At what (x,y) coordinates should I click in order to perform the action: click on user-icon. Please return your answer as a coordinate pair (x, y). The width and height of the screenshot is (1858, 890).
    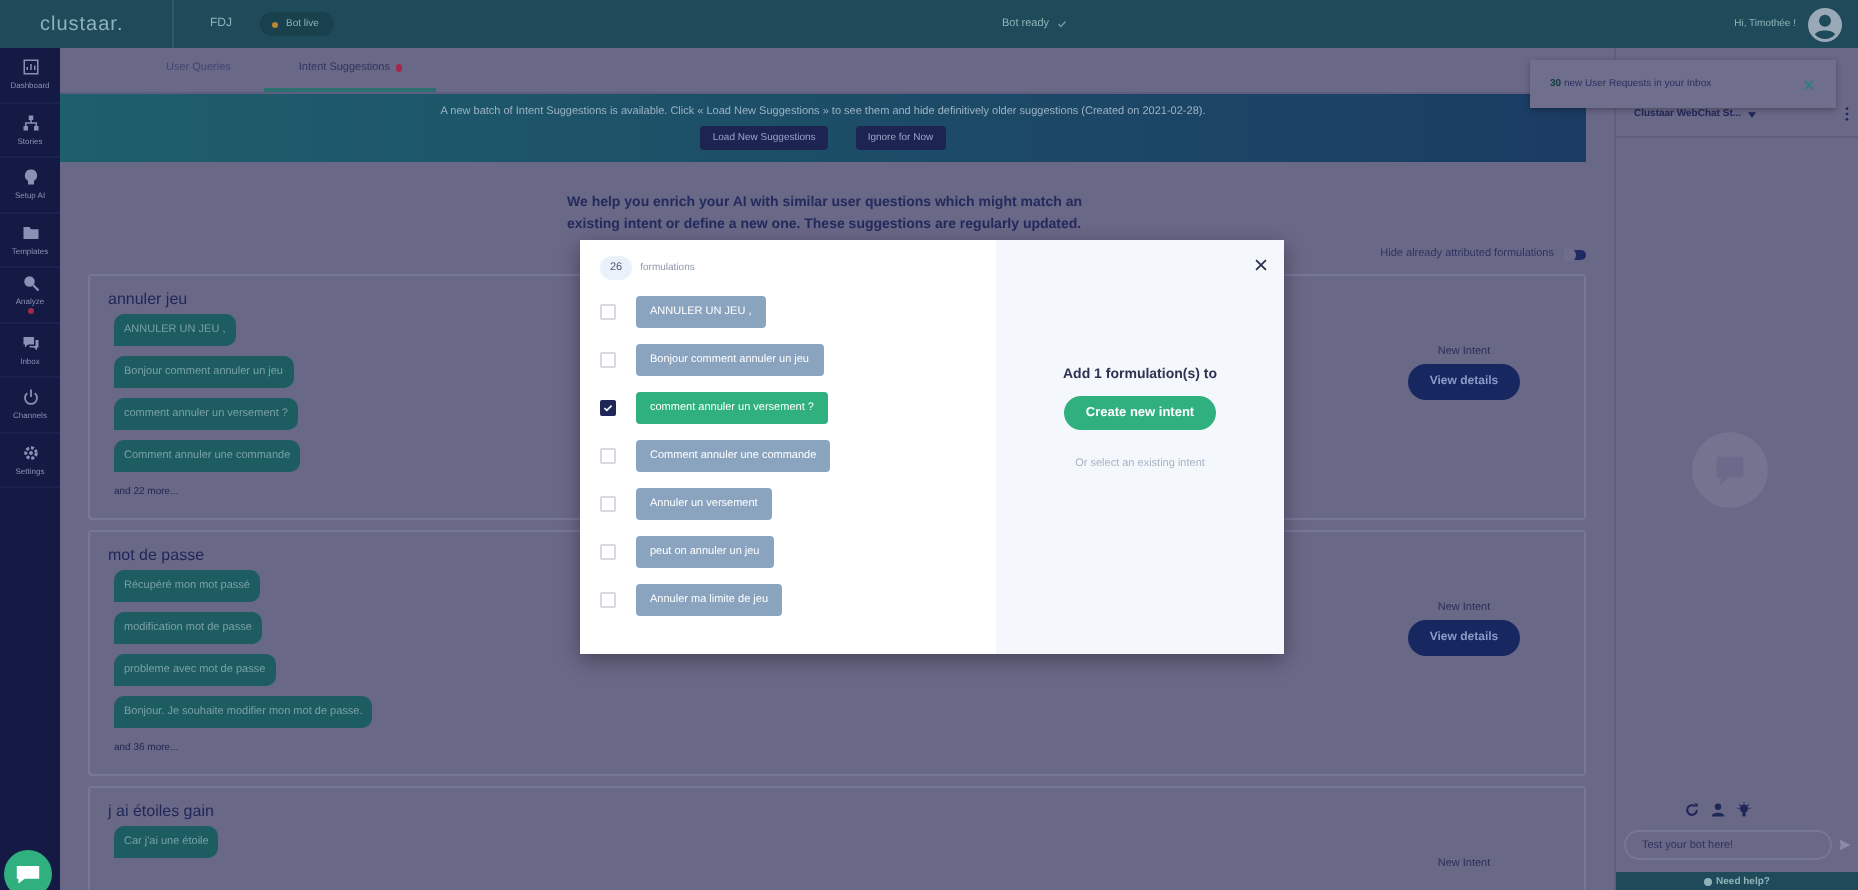
    Looking at the image, I should click on (1717, 810).